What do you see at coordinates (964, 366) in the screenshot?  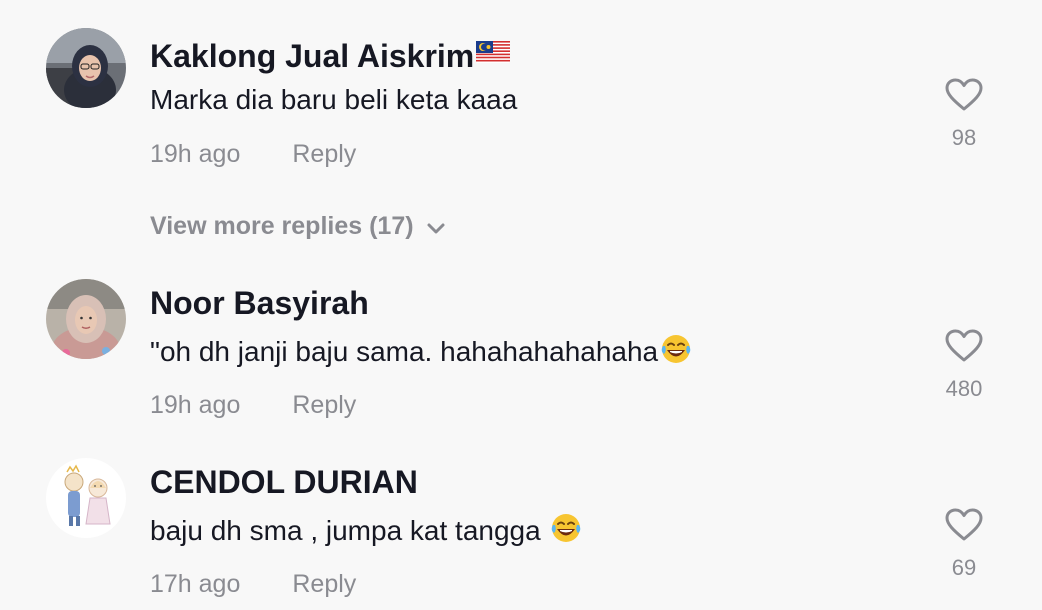 I see `like-control: 480` at bounding box center [964, 366].